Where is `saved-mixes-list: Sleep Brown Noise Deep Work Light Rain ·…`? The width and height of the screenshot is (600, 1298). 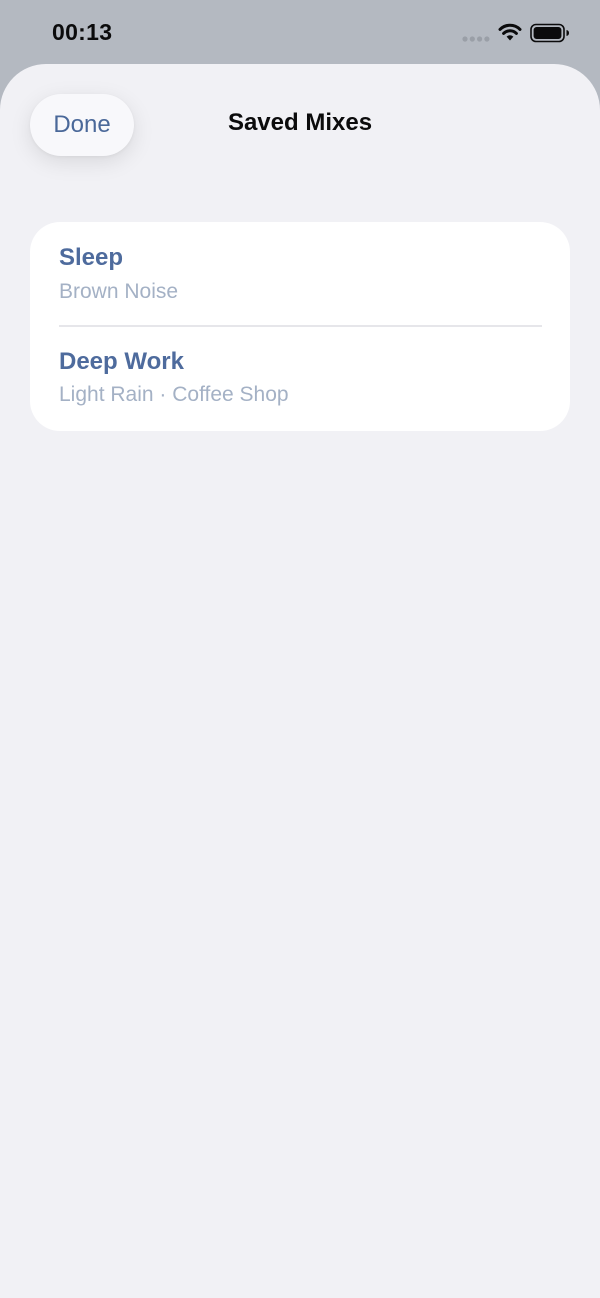
saved-mixes-list: Sleep Brown Noise Deep Work Light Rain ·… is located at coordinates (300, 326).